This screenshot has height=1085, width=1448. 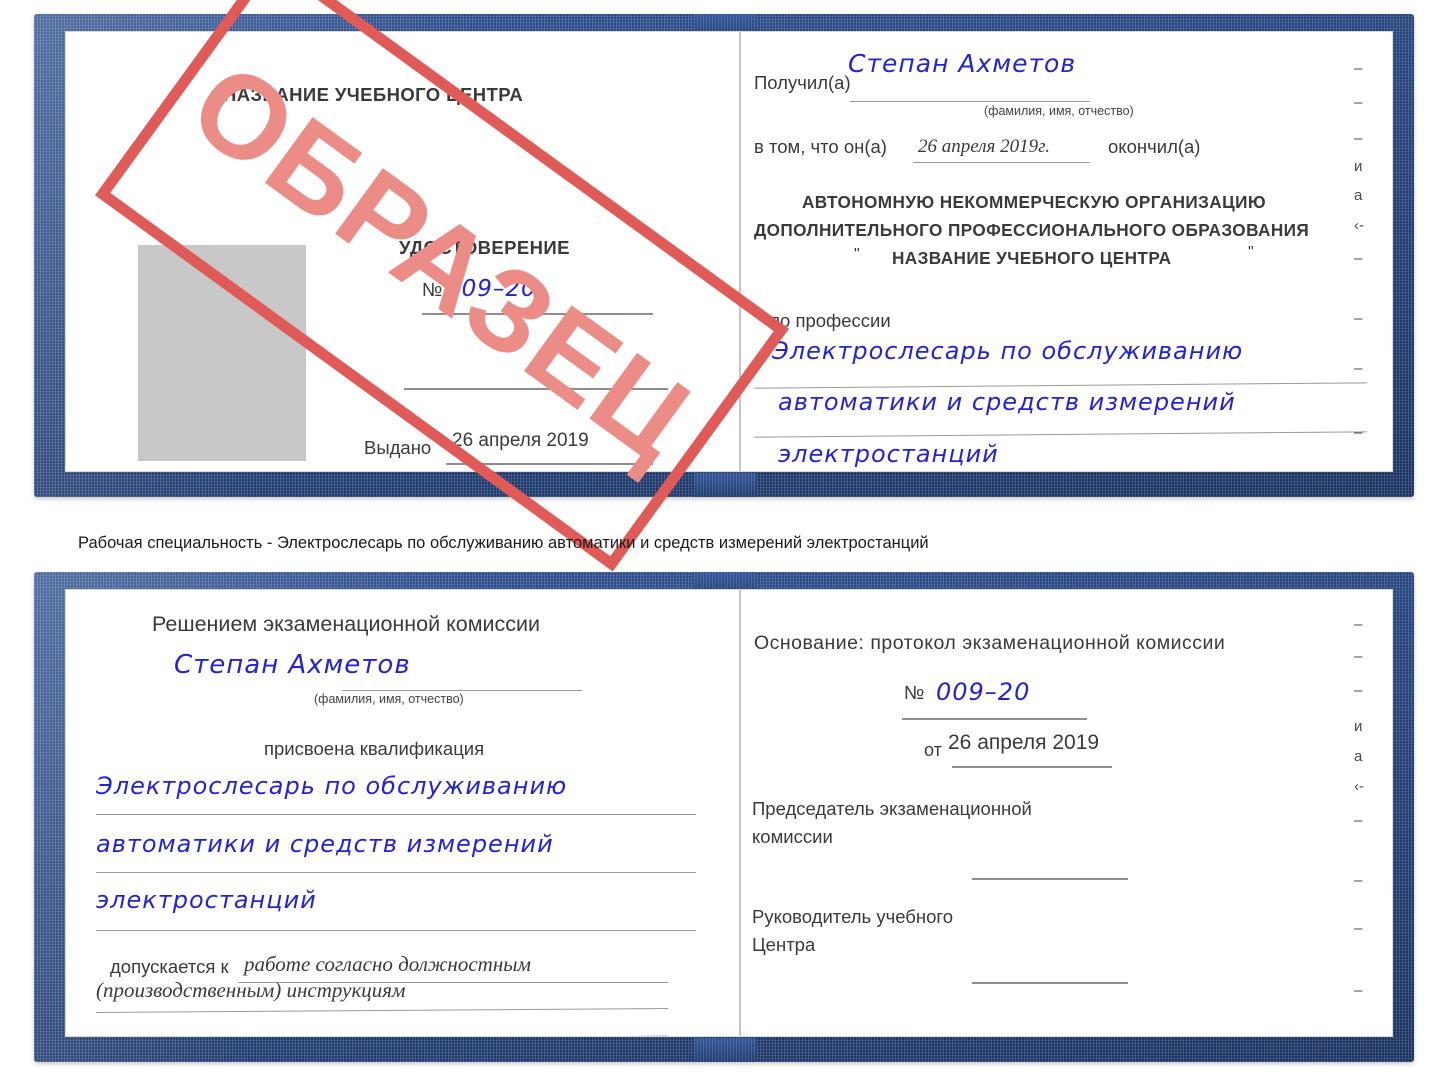 What do you see at coordinates (1034, 202) in the screenshot?
I see `org-line-1: АВТОНОМНУЮ НЕКОММЕРЧЕСКУЮ ОРГАНИЗАЦИЮ` at bounding box center [1034, 202].